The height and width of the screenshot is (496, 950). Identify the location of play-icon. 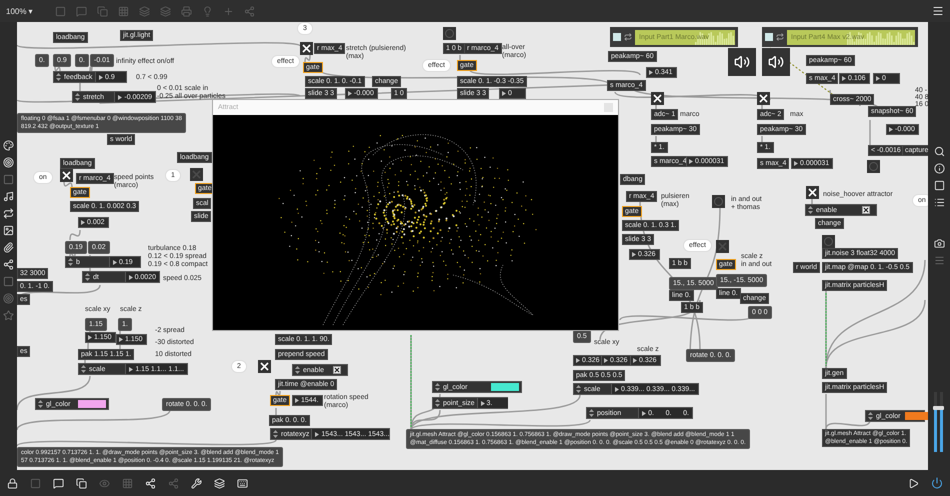
(913, 483).